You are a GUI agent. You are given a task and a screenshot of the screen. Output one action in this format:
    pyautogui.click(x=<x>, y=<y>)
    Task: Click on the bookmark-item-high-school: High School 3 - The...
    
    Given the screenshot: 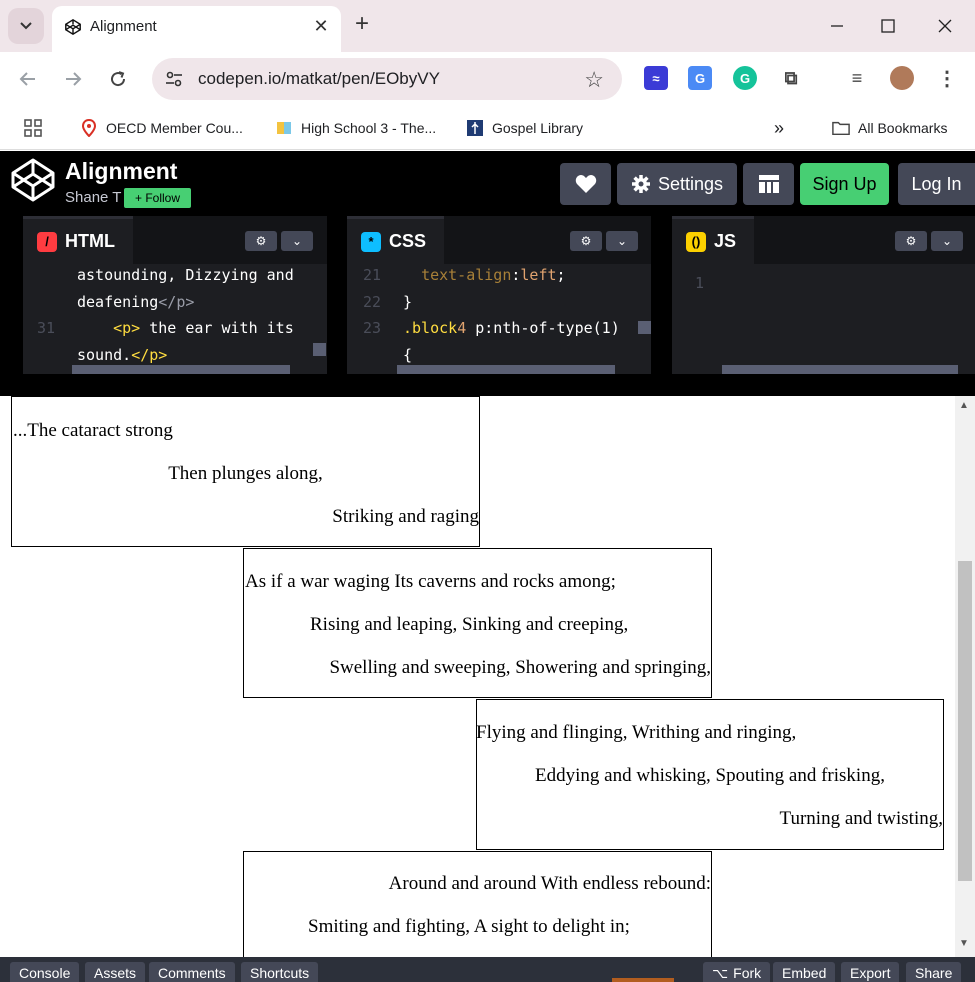 What is the action you would take?
    pyautogui.click(x=355, y=128)
    